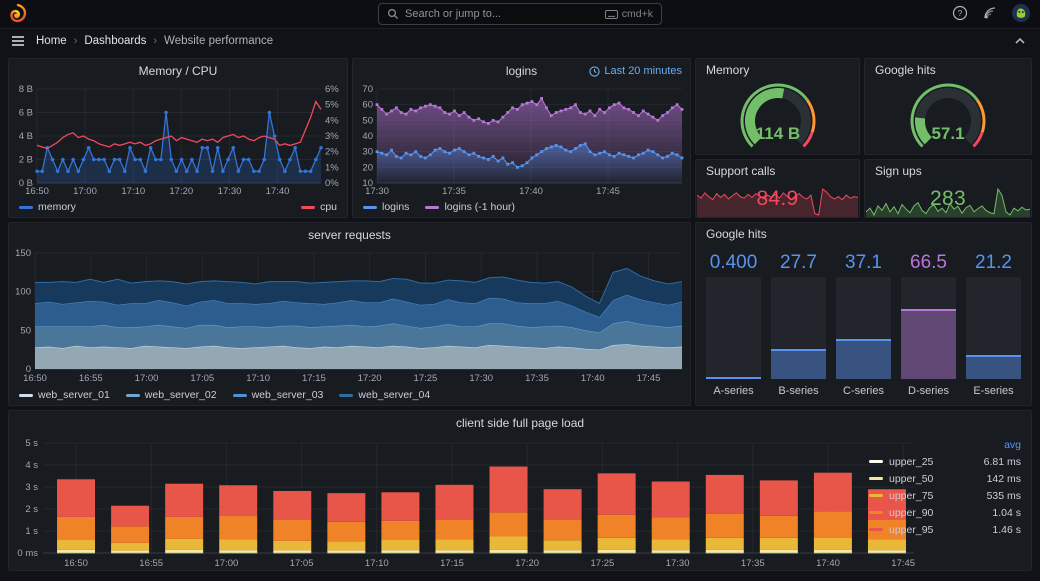 The image size is (1040, 581). Describe the element at coordinates (18, 41) in the screenshot. I see `menu-toggle-icon` at that location.